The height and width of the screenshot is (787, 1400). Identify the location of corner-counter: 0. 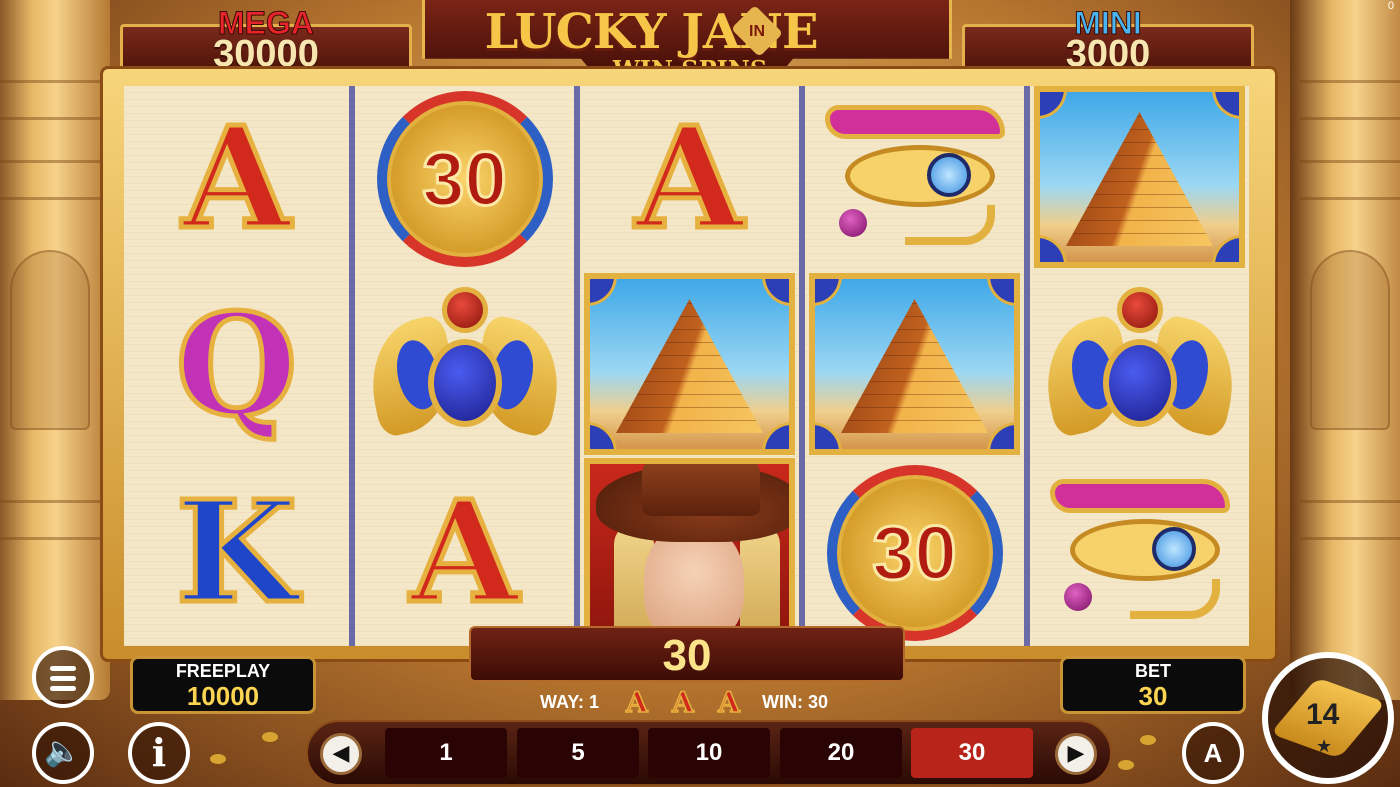
(1390, 6).